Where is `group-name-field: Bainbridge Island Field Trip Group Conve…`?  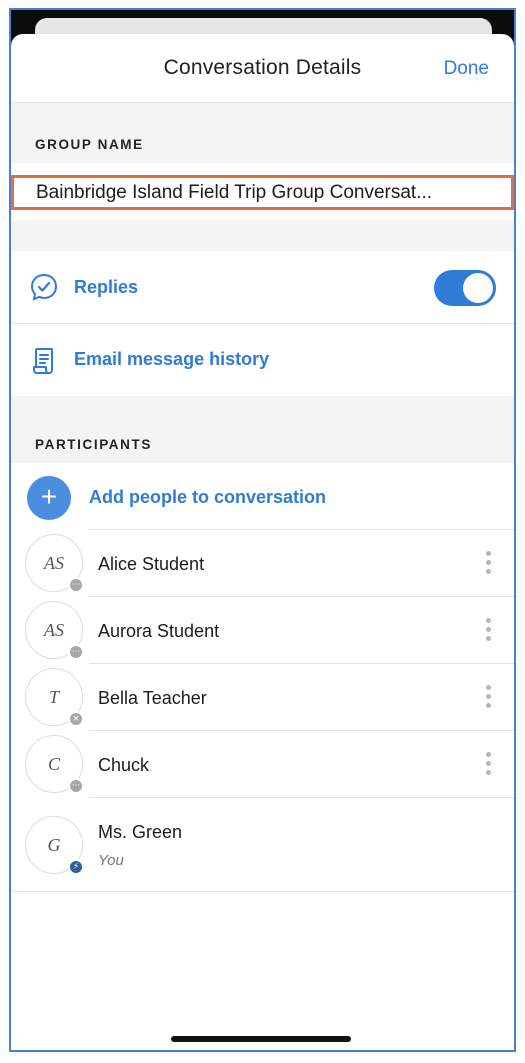 group-name-field: Bainbridge Island Field Trip Group Conve… is located at coordinates (262, 192).